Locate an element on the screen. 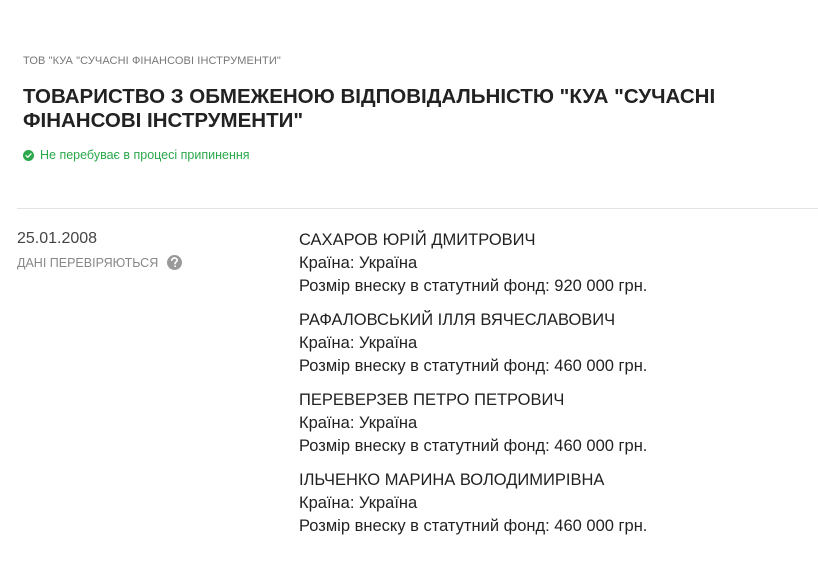 Image resolution: width=818 pixels, height=587 pixels. record-date: 25.01.2008 is located at coordinates (57, 238).